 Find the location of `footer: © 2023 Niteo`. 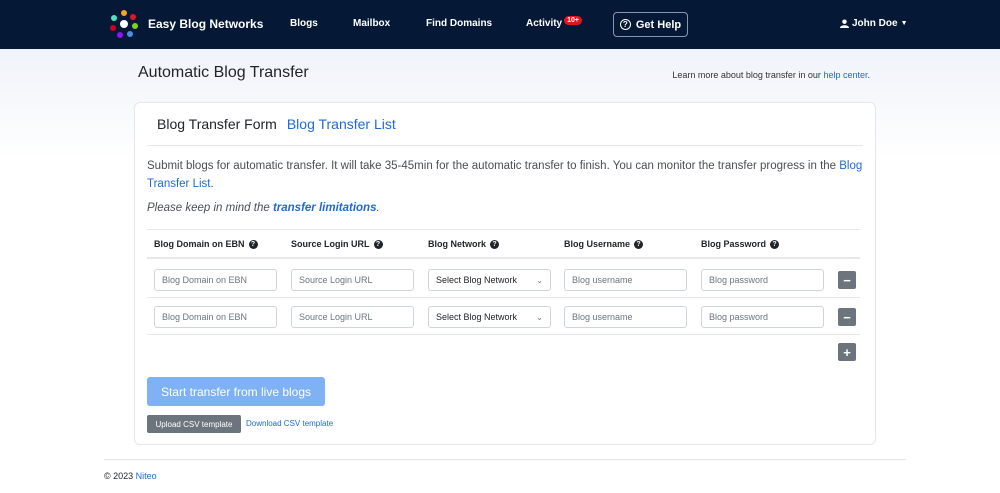

footer: © 2023 Niteo is located at coordinates (130, 476).